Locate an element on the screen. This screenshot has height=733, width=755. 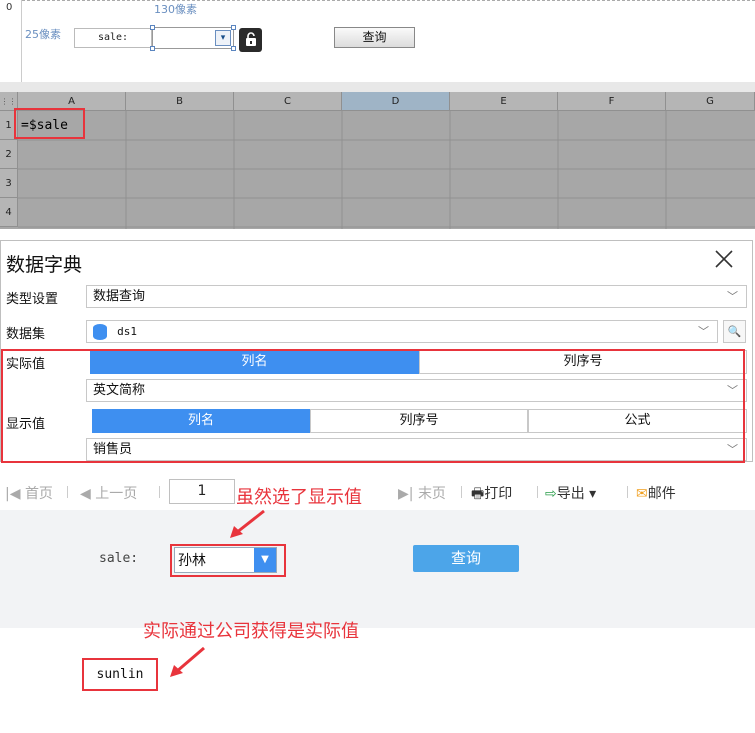
export-button: ⇨导出 ▾ is located at coordinates (570, 493).